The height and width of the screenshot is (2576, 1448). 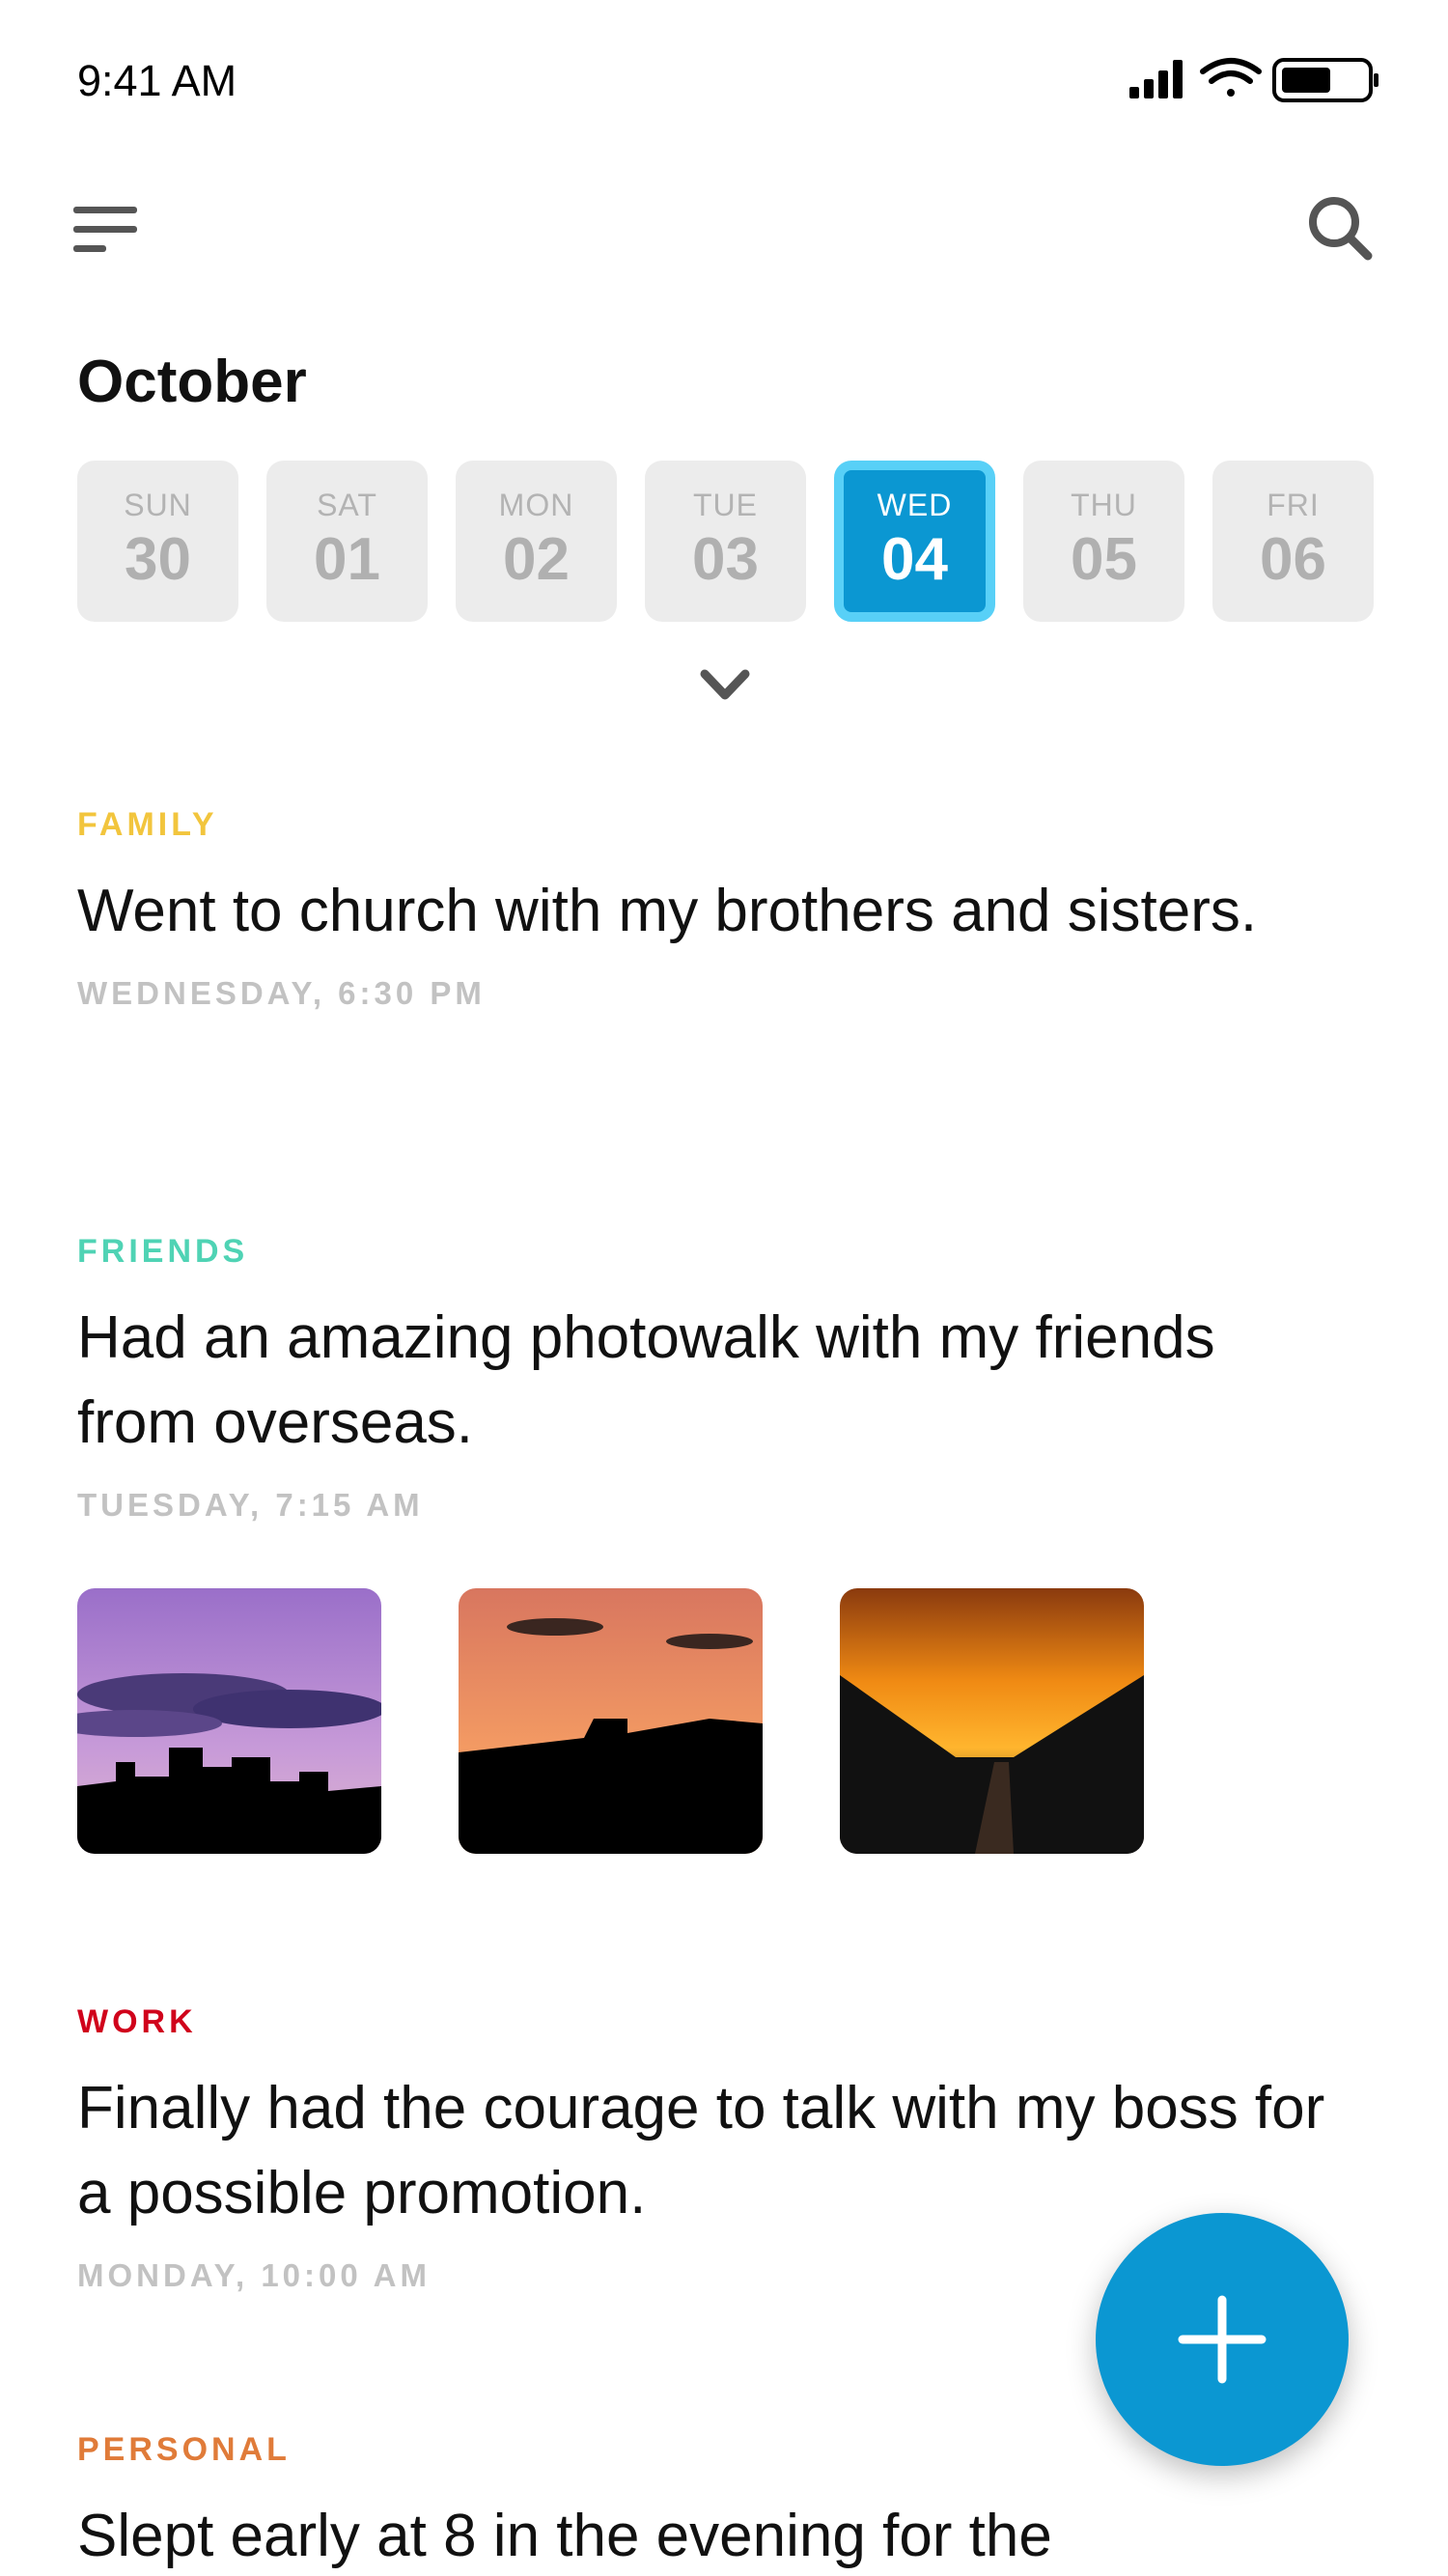 I want to click on day-number: 01, so click(x=347, y=559).